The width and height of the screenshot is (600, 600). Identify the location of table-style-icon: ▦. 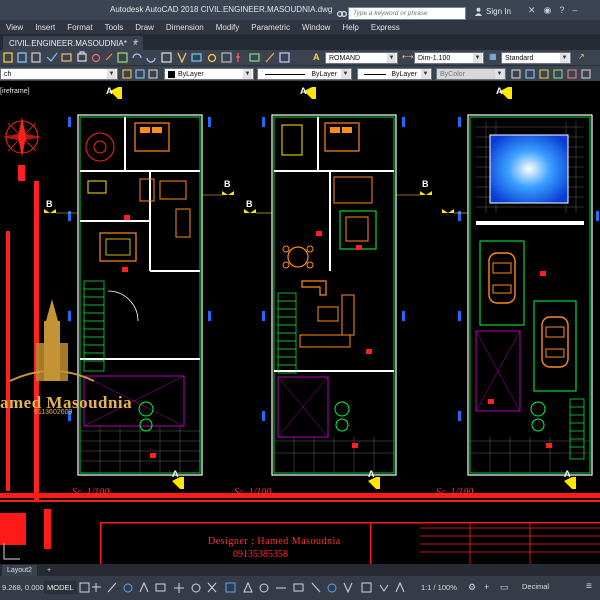
(493, 56).